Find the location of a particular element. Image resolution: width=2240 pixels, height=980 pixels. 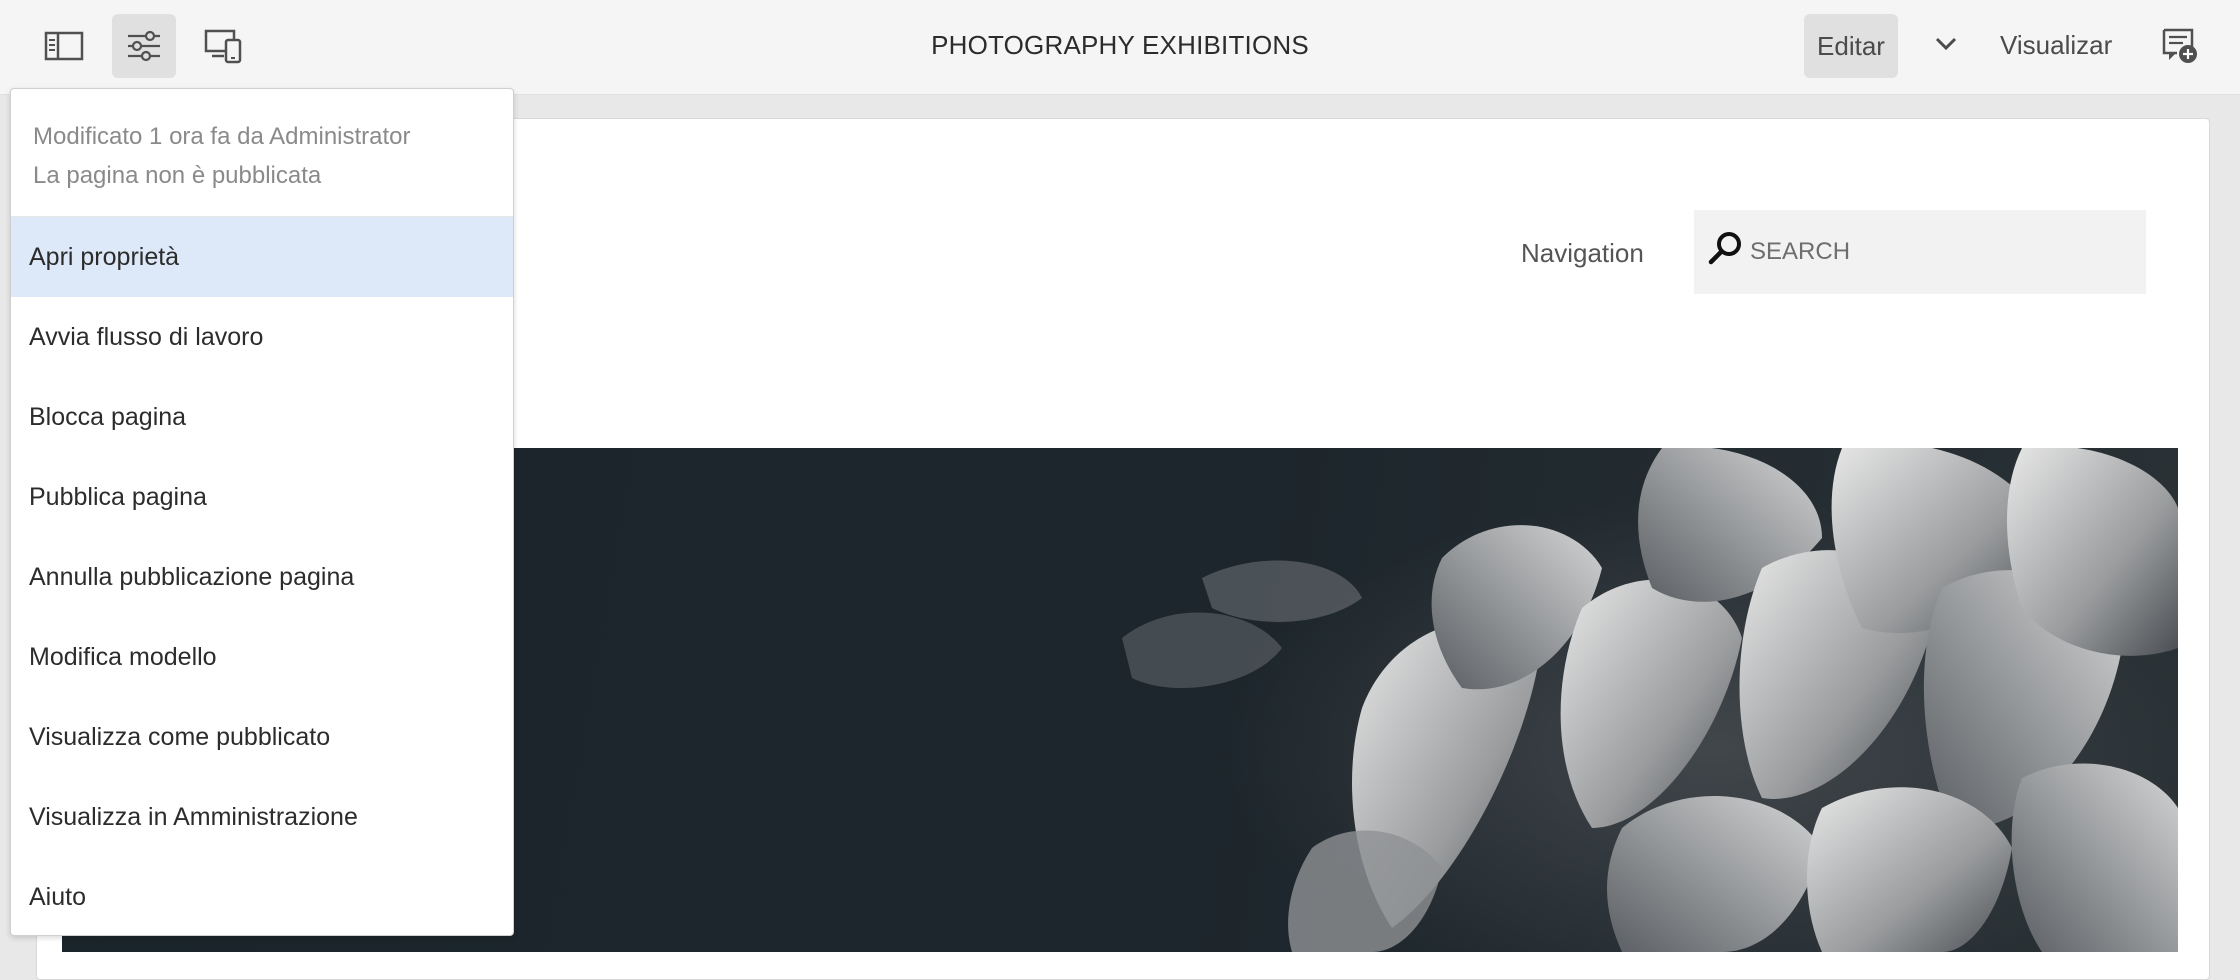

menu-item-publish-page: Pubblica pagina is located at coordinates (262, 497).